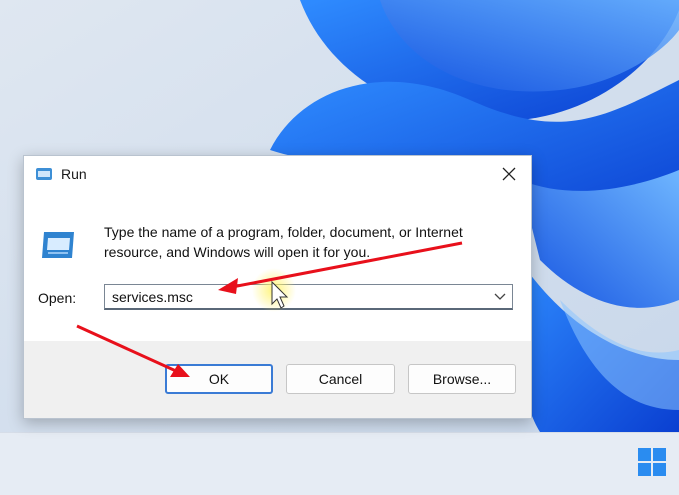 Image resolution: width=679 pixels, height=495 pixels. What do you see at coordinates (500, 297) in the screenshot?
I see `chevron-down-icon` at bounding box center [500, 297].